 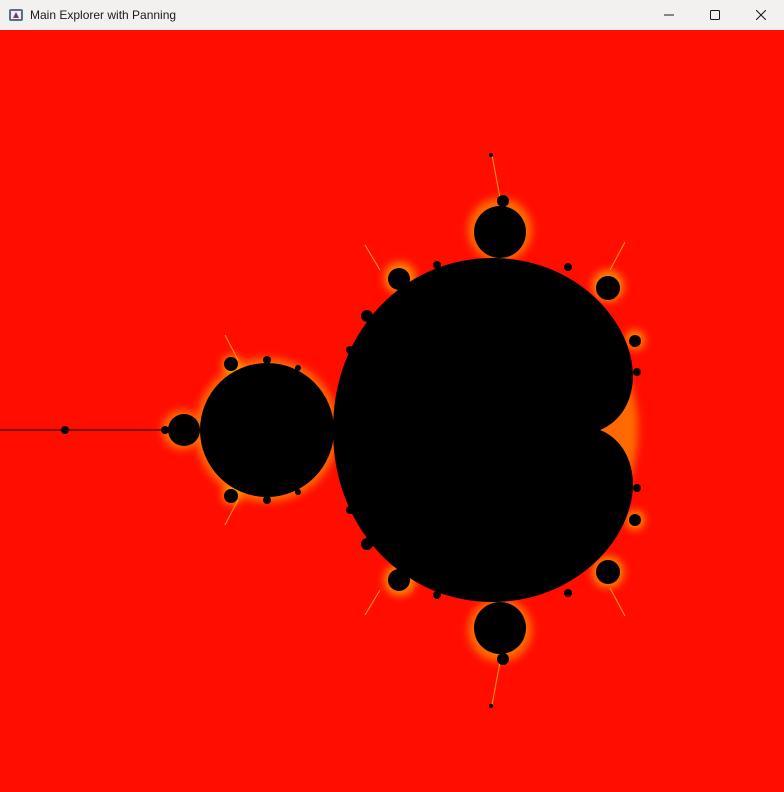 What do you see at coordinates (500, 628) in the screenshot?
I see `bottom-bulb` at bounding box center [500, 628].